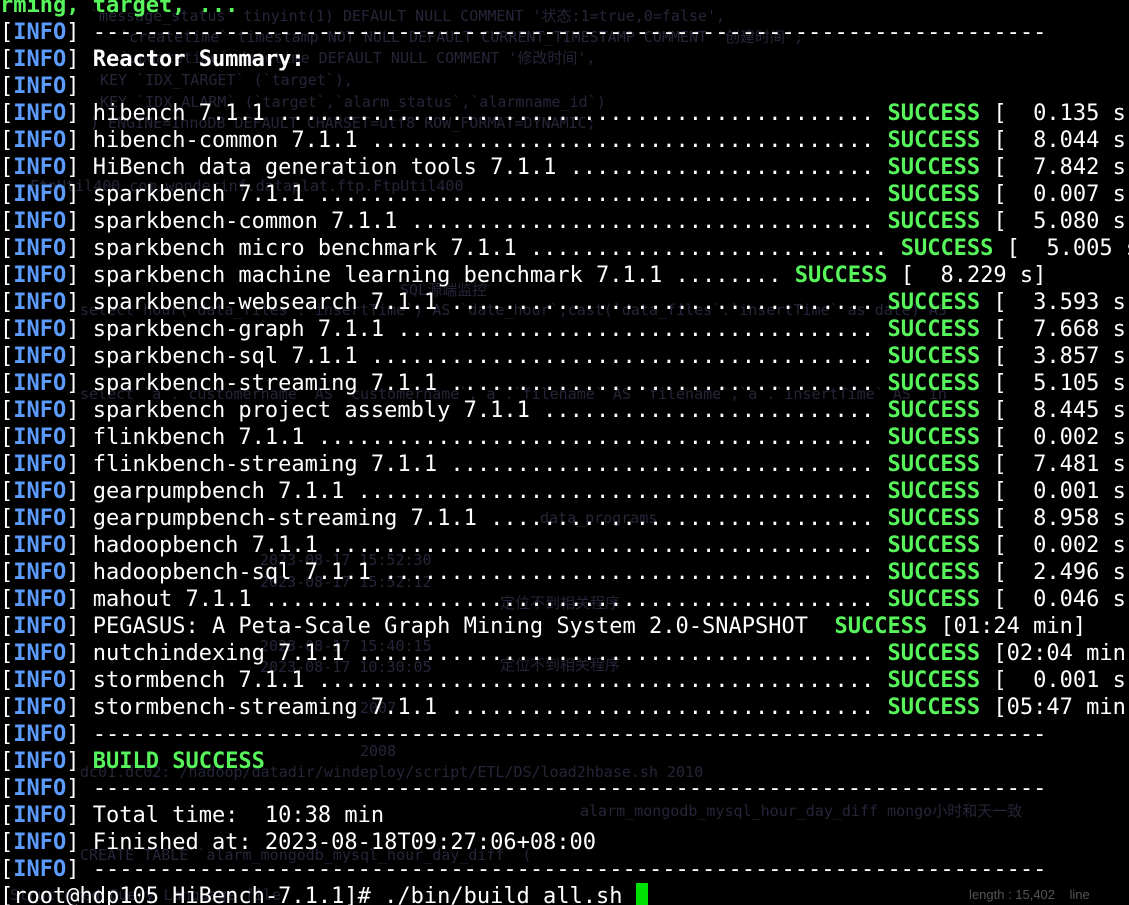  I want to click on build-result-line: [INFO] BUILD SUCCESS, so click(132, 761).